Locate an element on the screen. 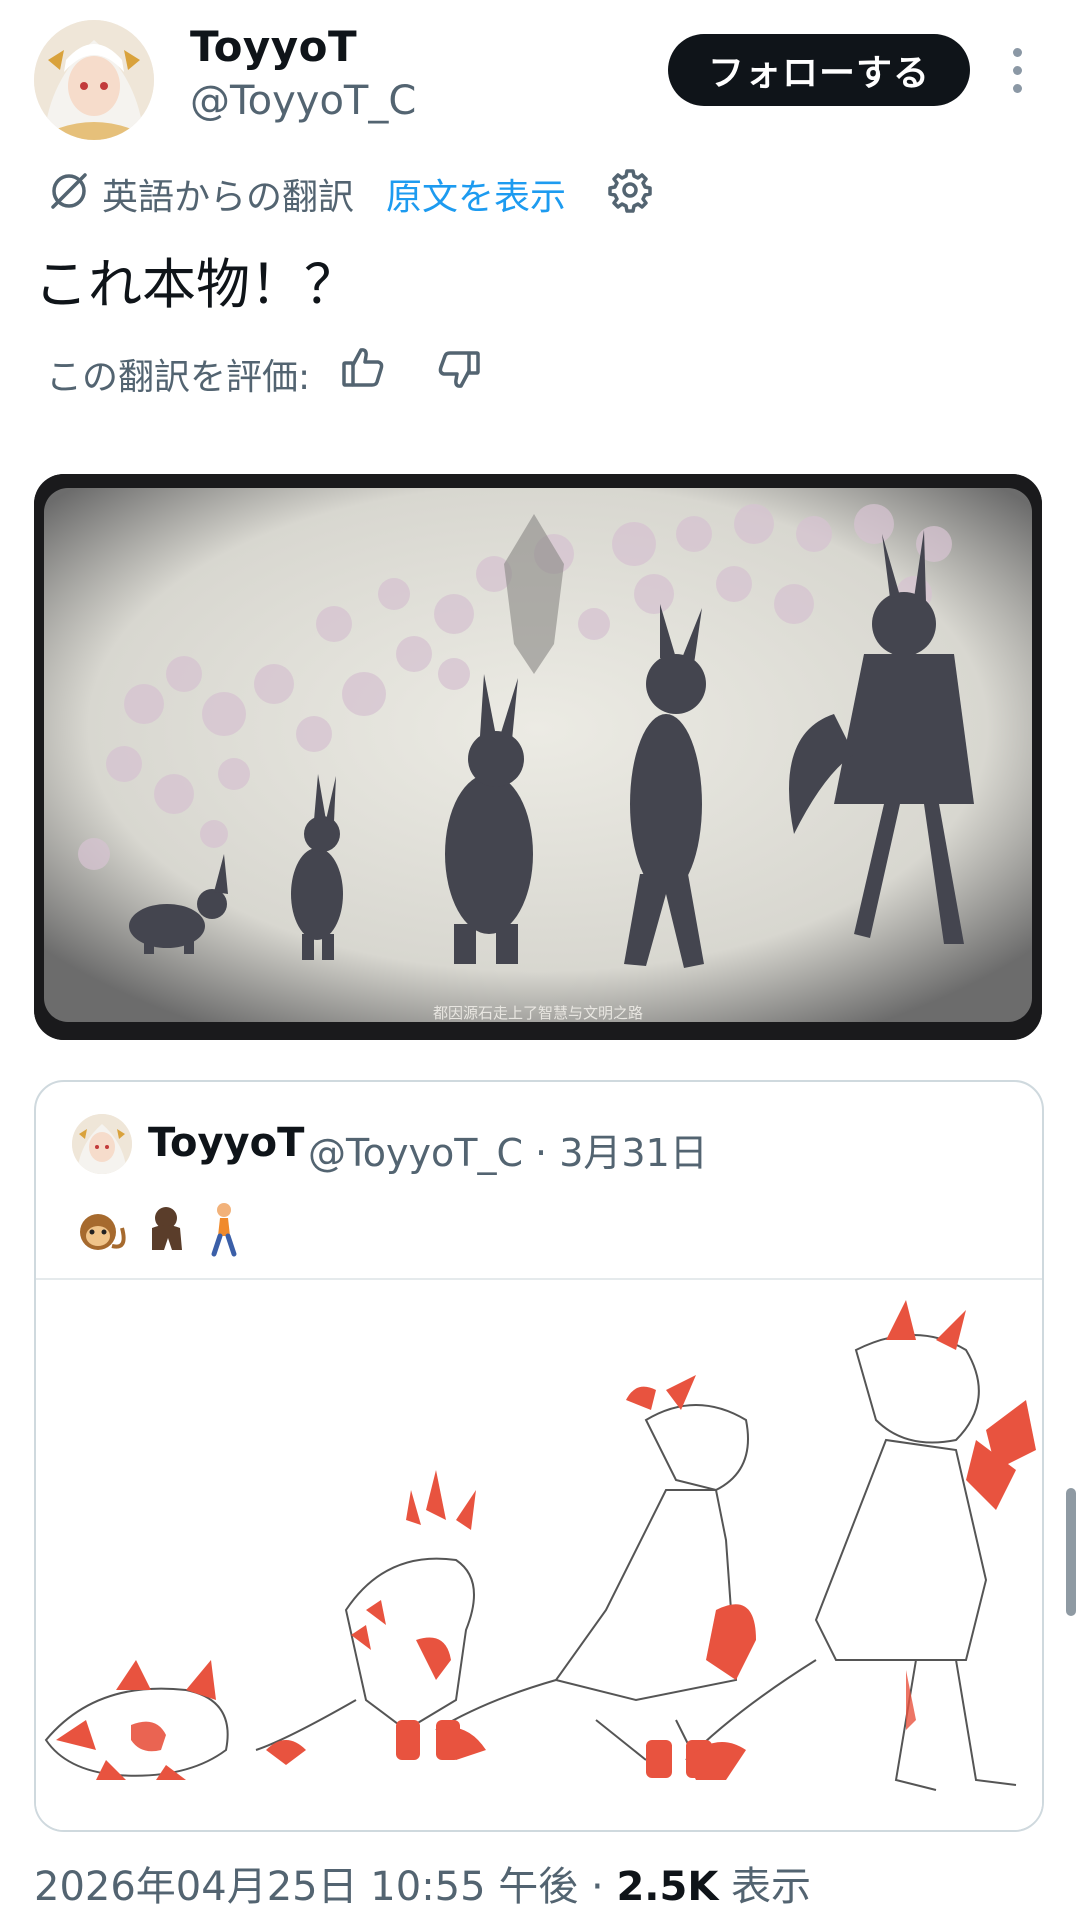 This screenshot has width=1078, height=1918. emoji-sequence-icon is located at coordinates (158, 1230).